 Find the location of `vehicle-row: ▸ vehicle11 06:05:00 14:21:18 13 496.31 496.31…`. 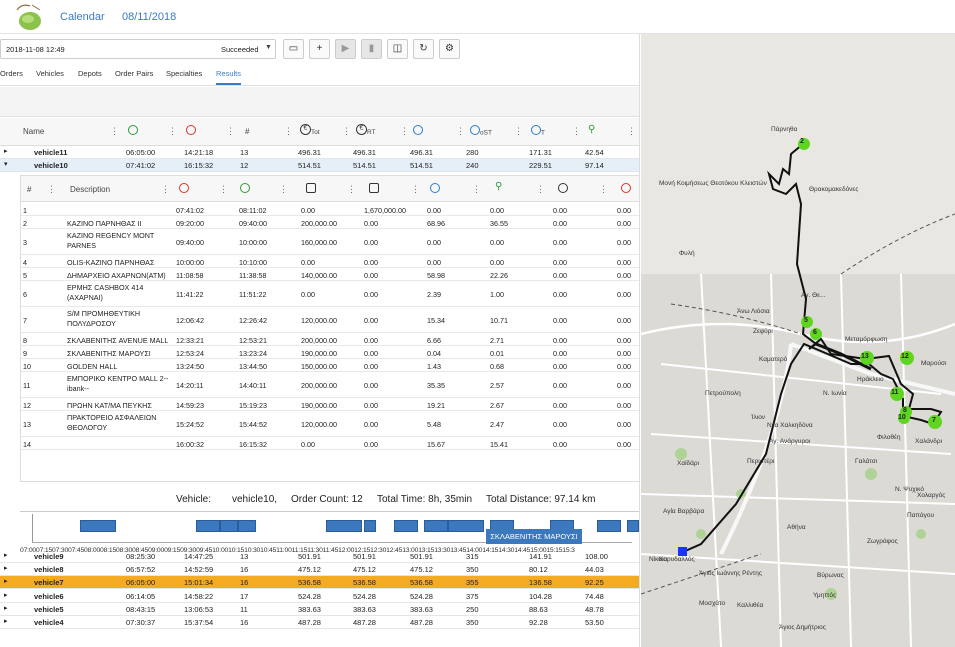

vehicle-row: ▸ vehicle11 06:05:00 14:21:18 13 496.31 496.31… is located at coordinates (319, 152).